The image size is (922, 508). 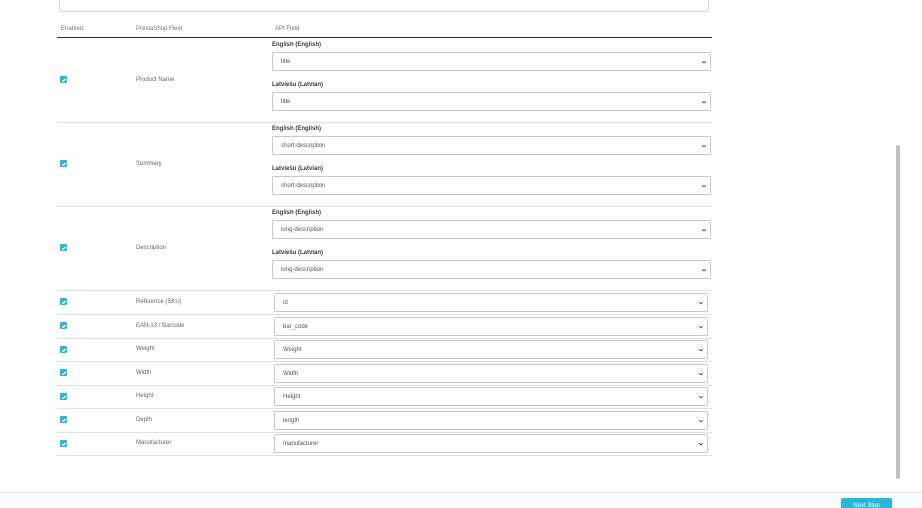 What do you see at coordinates (384, 37) in the screenshot?
I see `header-divider` at bounding box center [384, 37].